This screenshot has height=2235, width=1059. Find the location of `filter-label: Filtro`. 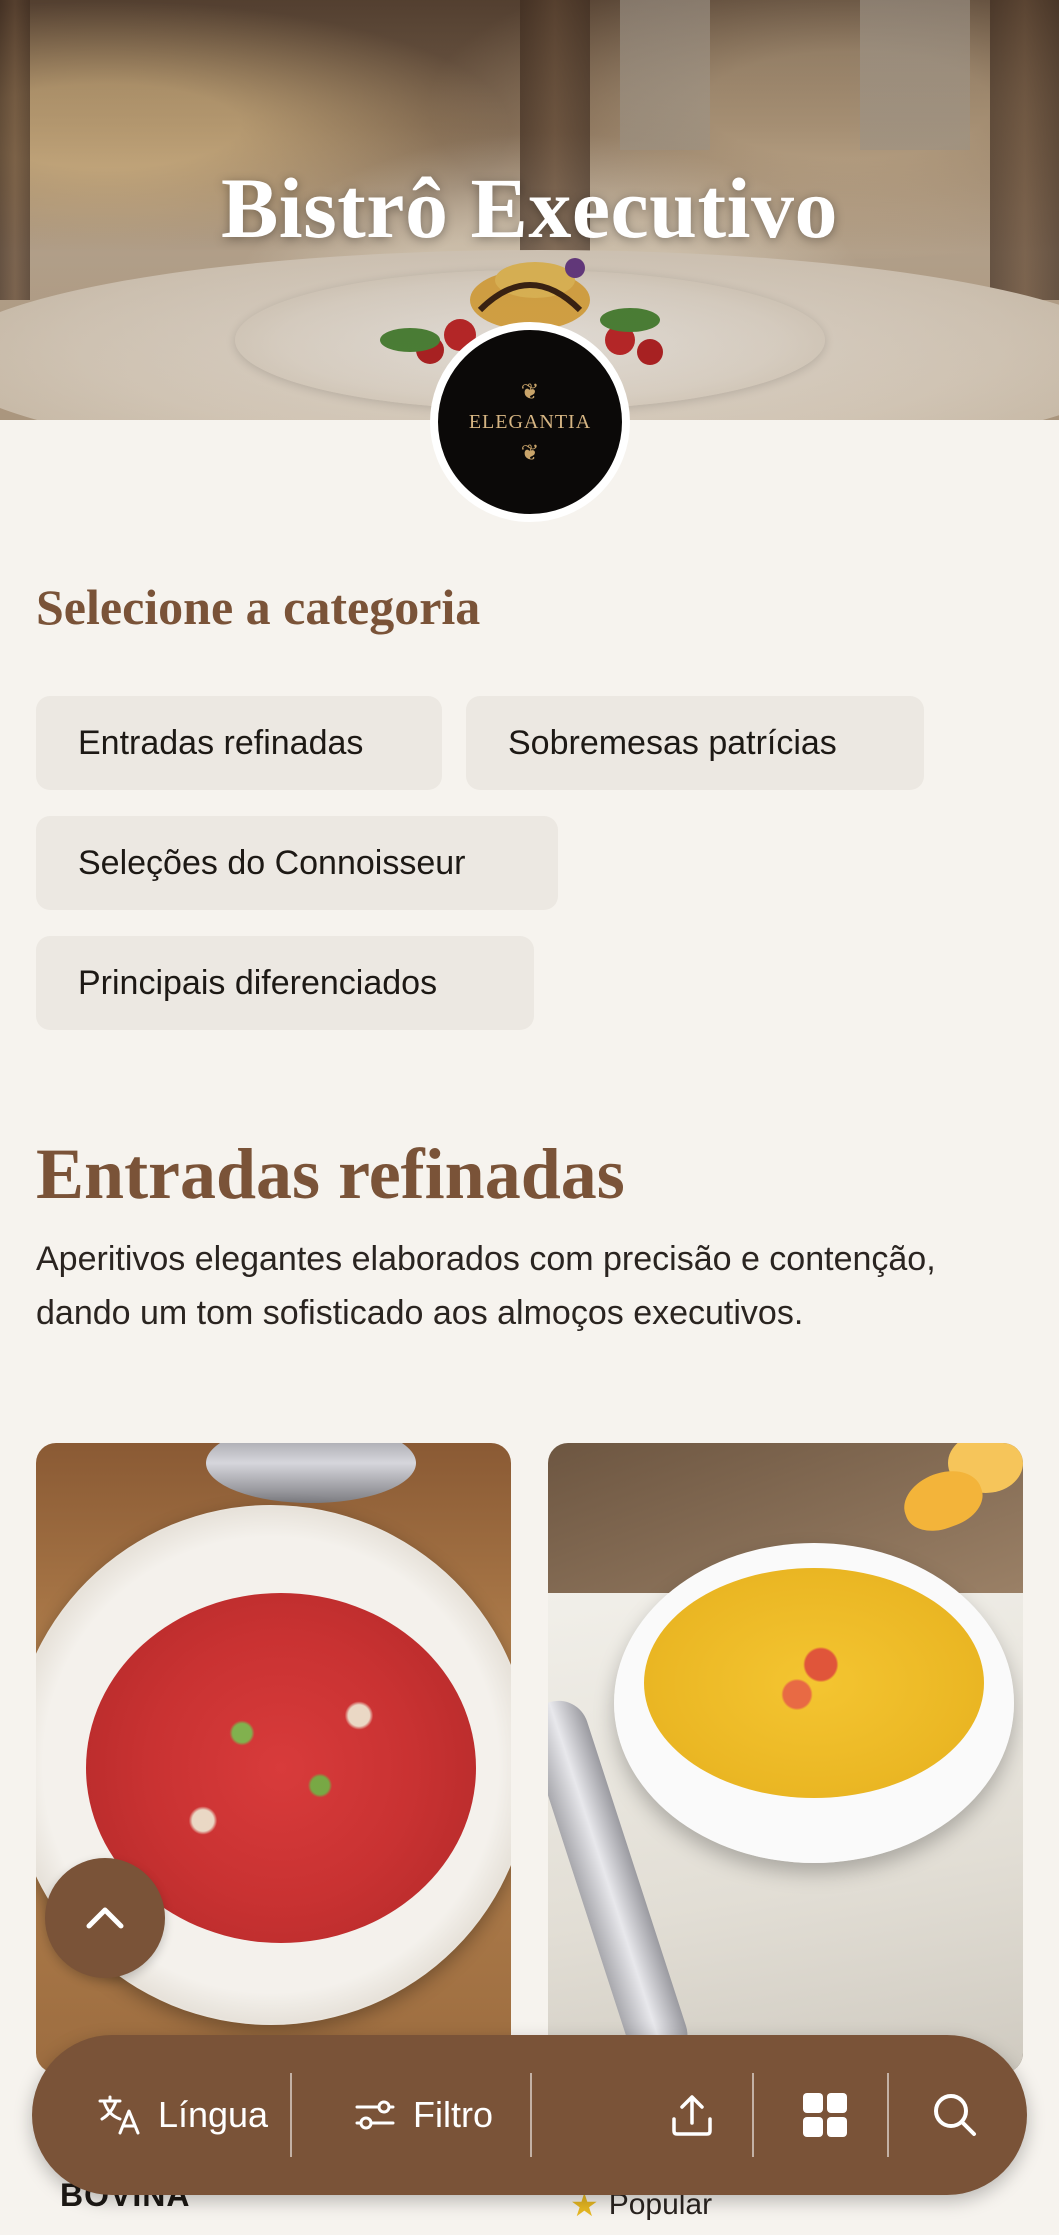

filter-label: Filtro is located at coordinates (453, 2114).